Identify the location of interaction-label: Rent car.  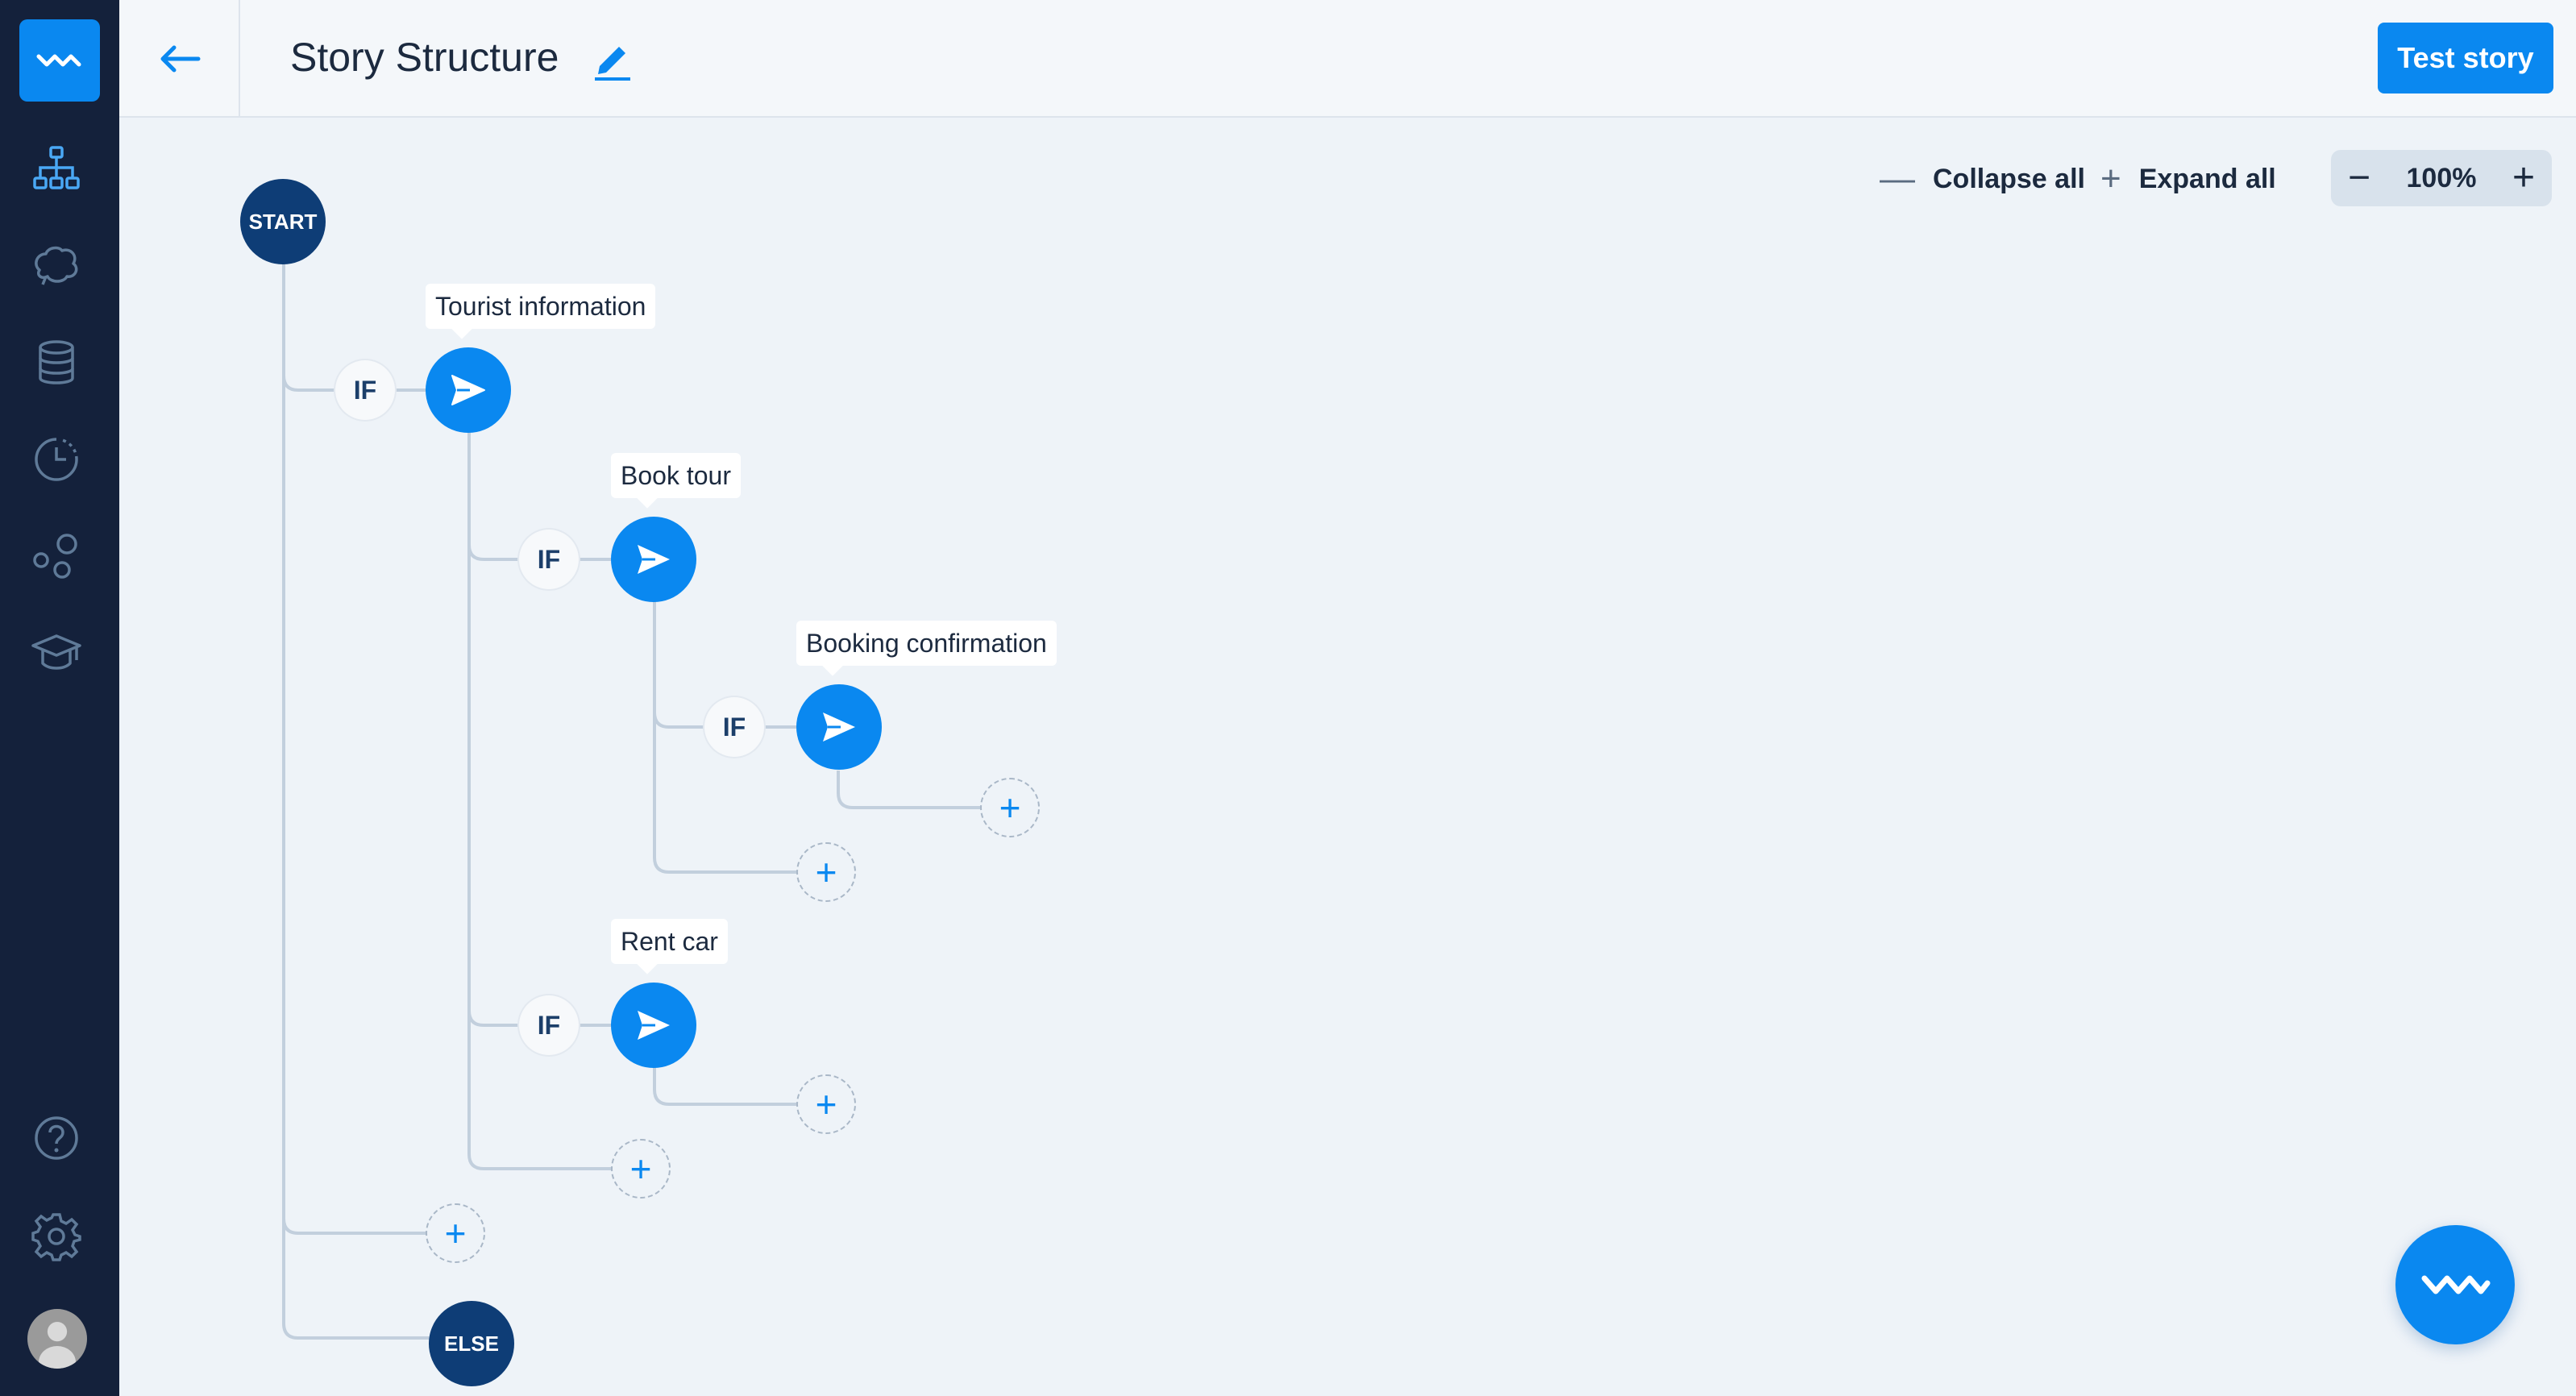
(669, 941).